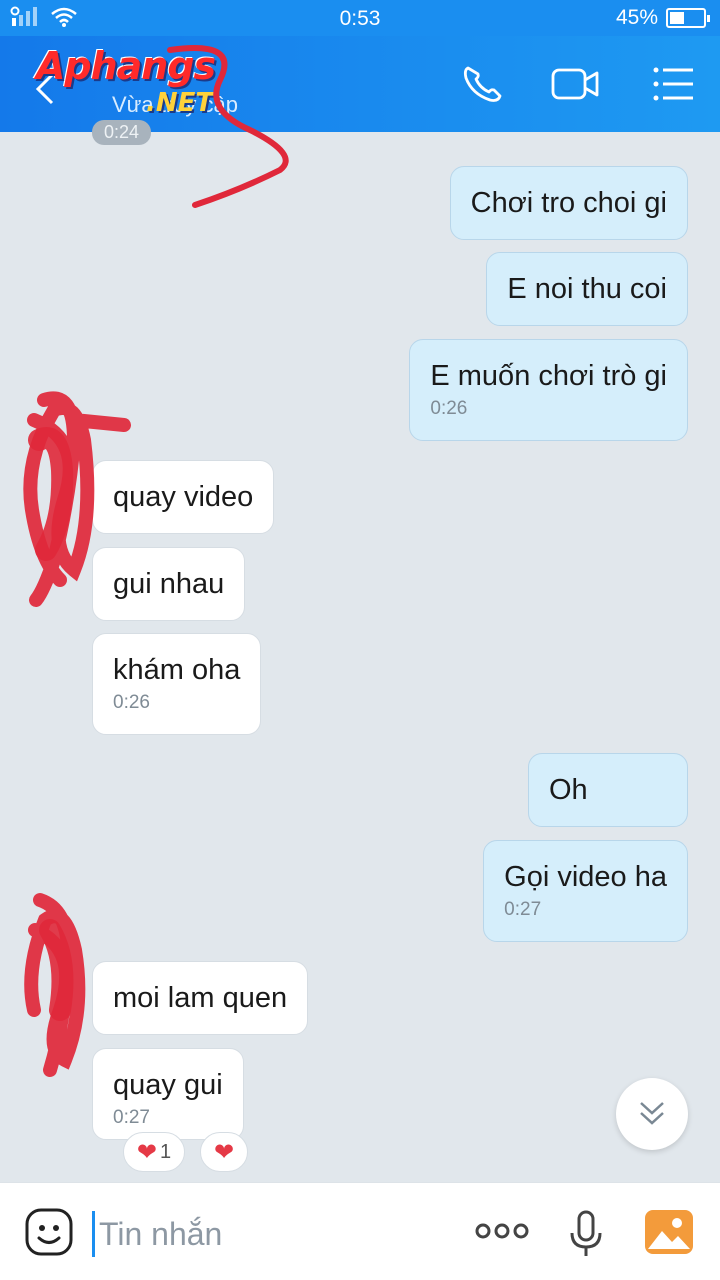 This screenshot has width=720, height=1280. I want to click on reaction-count: 1, so click(165, 1151).